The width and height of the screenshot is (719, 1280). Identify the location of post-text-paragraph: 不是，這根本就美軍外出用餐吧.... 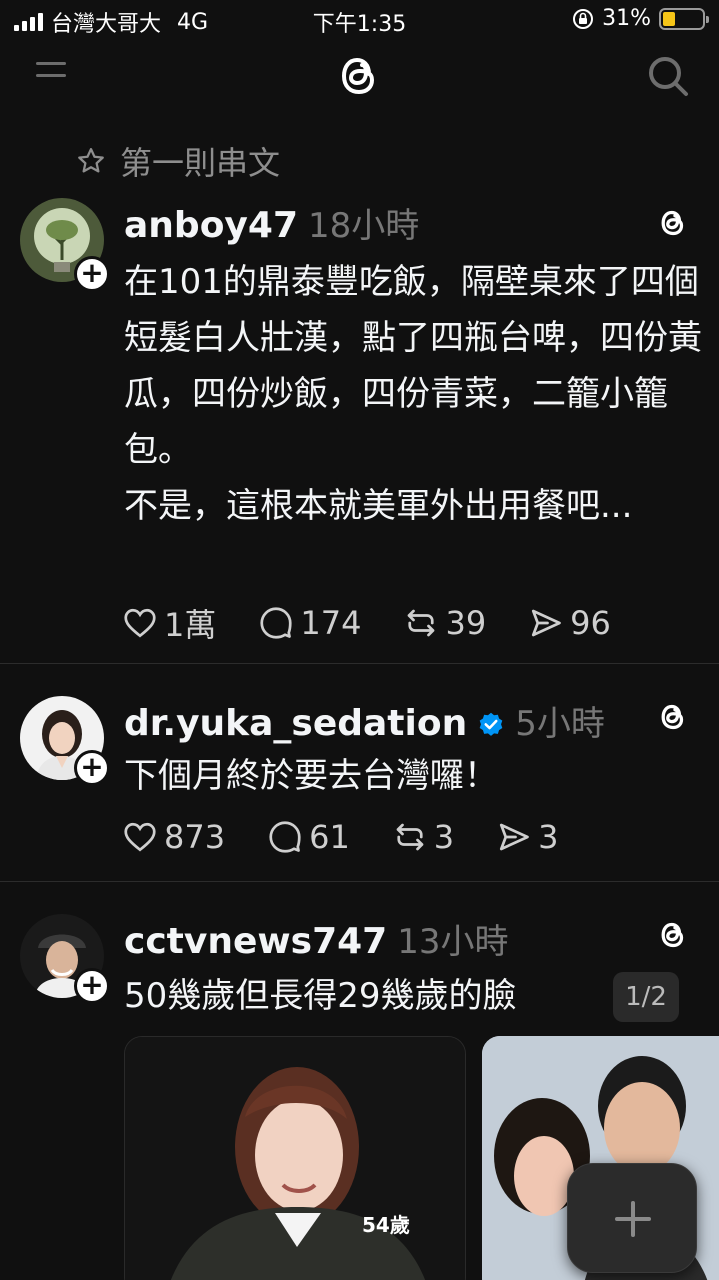
(378, 506).